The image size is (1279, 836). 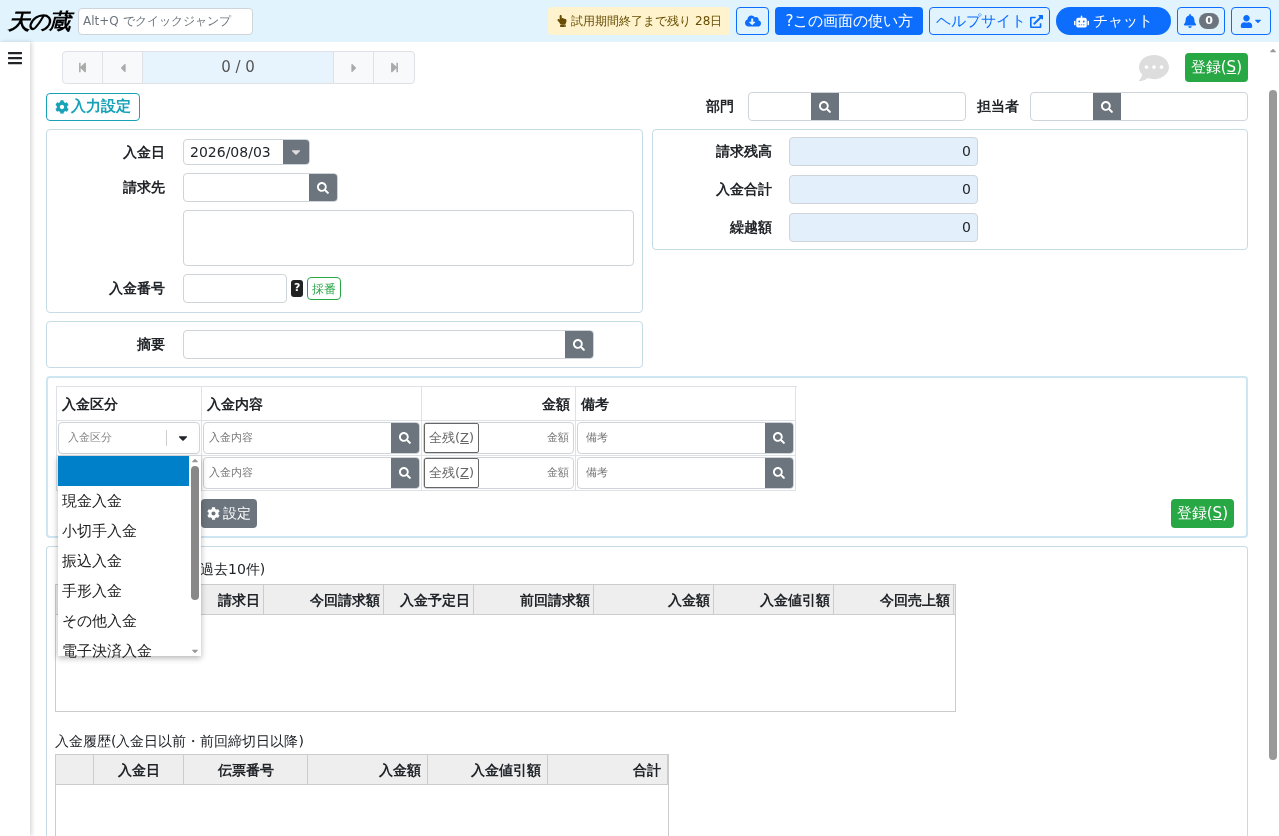 I want to click on help-badge: ?, so click(x=297, y=288).